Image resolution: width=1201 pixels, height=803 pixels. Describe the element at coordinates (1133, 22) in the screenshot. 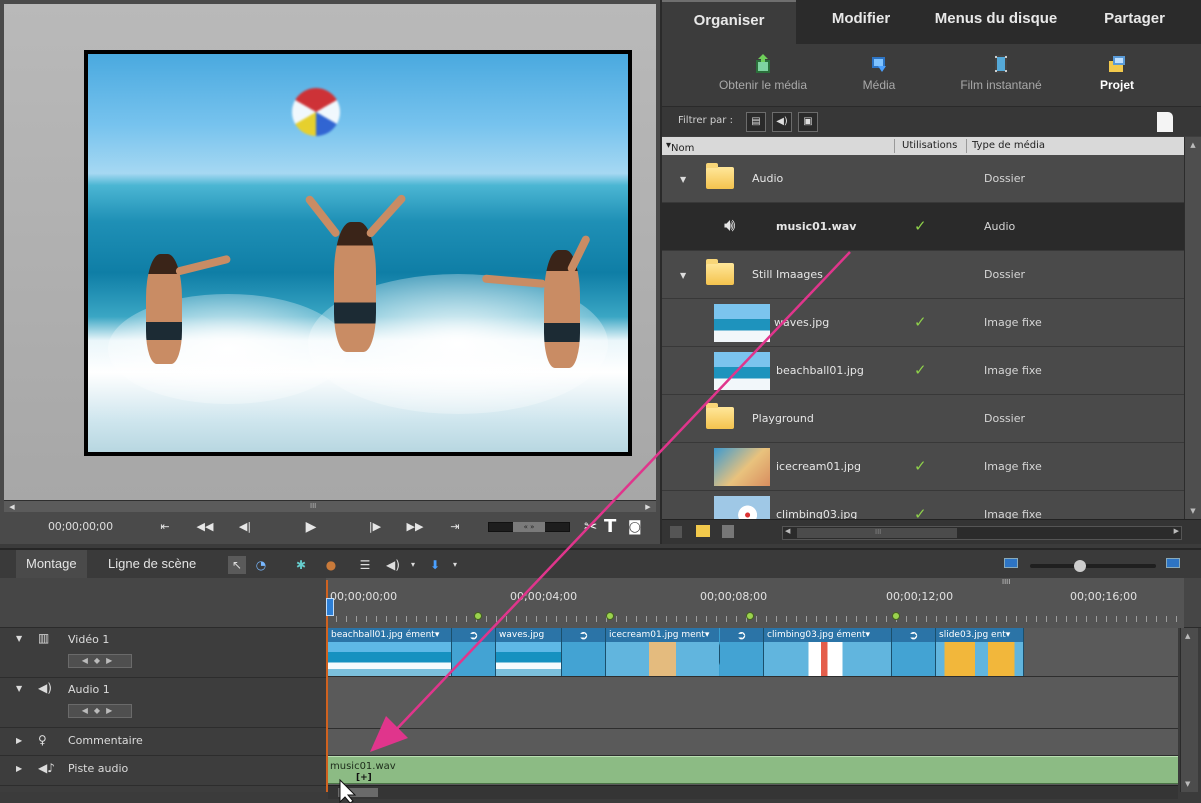

I see `tab-partager: Partager` at that location.